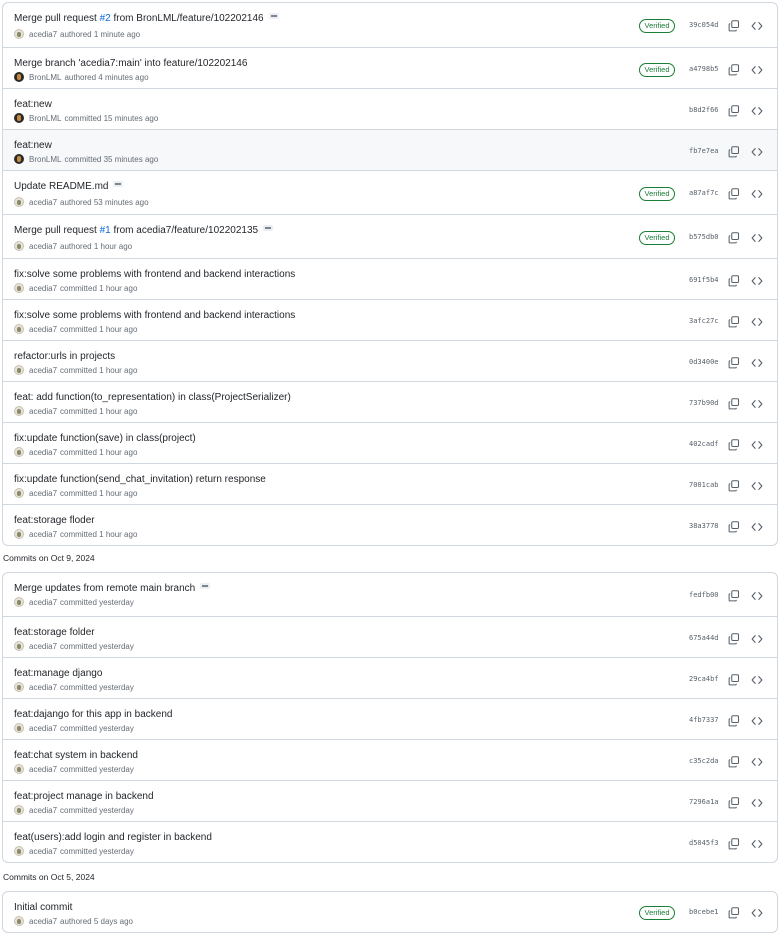 The image size is (781, 939). I want to click on commit-sha: 0d3400e, so click(704, 362).